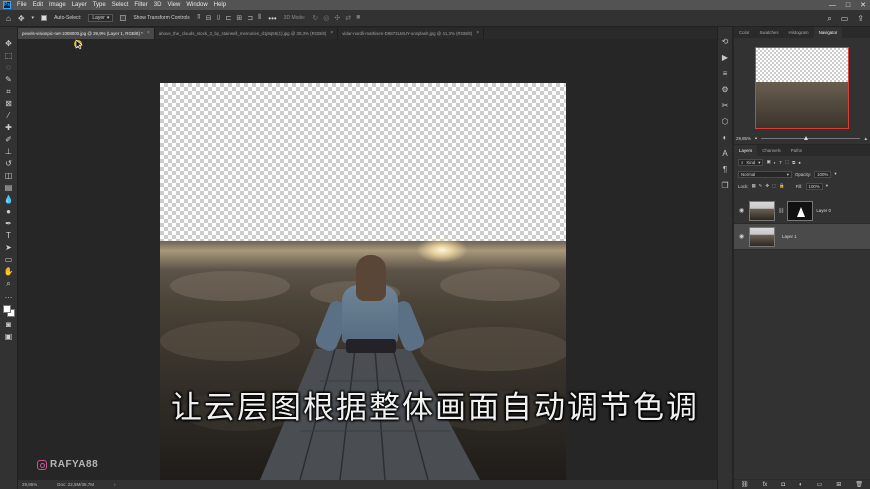 This screenshot has width=870, height=489. I want to click on tab-paths: Paths, so click(796, 150).